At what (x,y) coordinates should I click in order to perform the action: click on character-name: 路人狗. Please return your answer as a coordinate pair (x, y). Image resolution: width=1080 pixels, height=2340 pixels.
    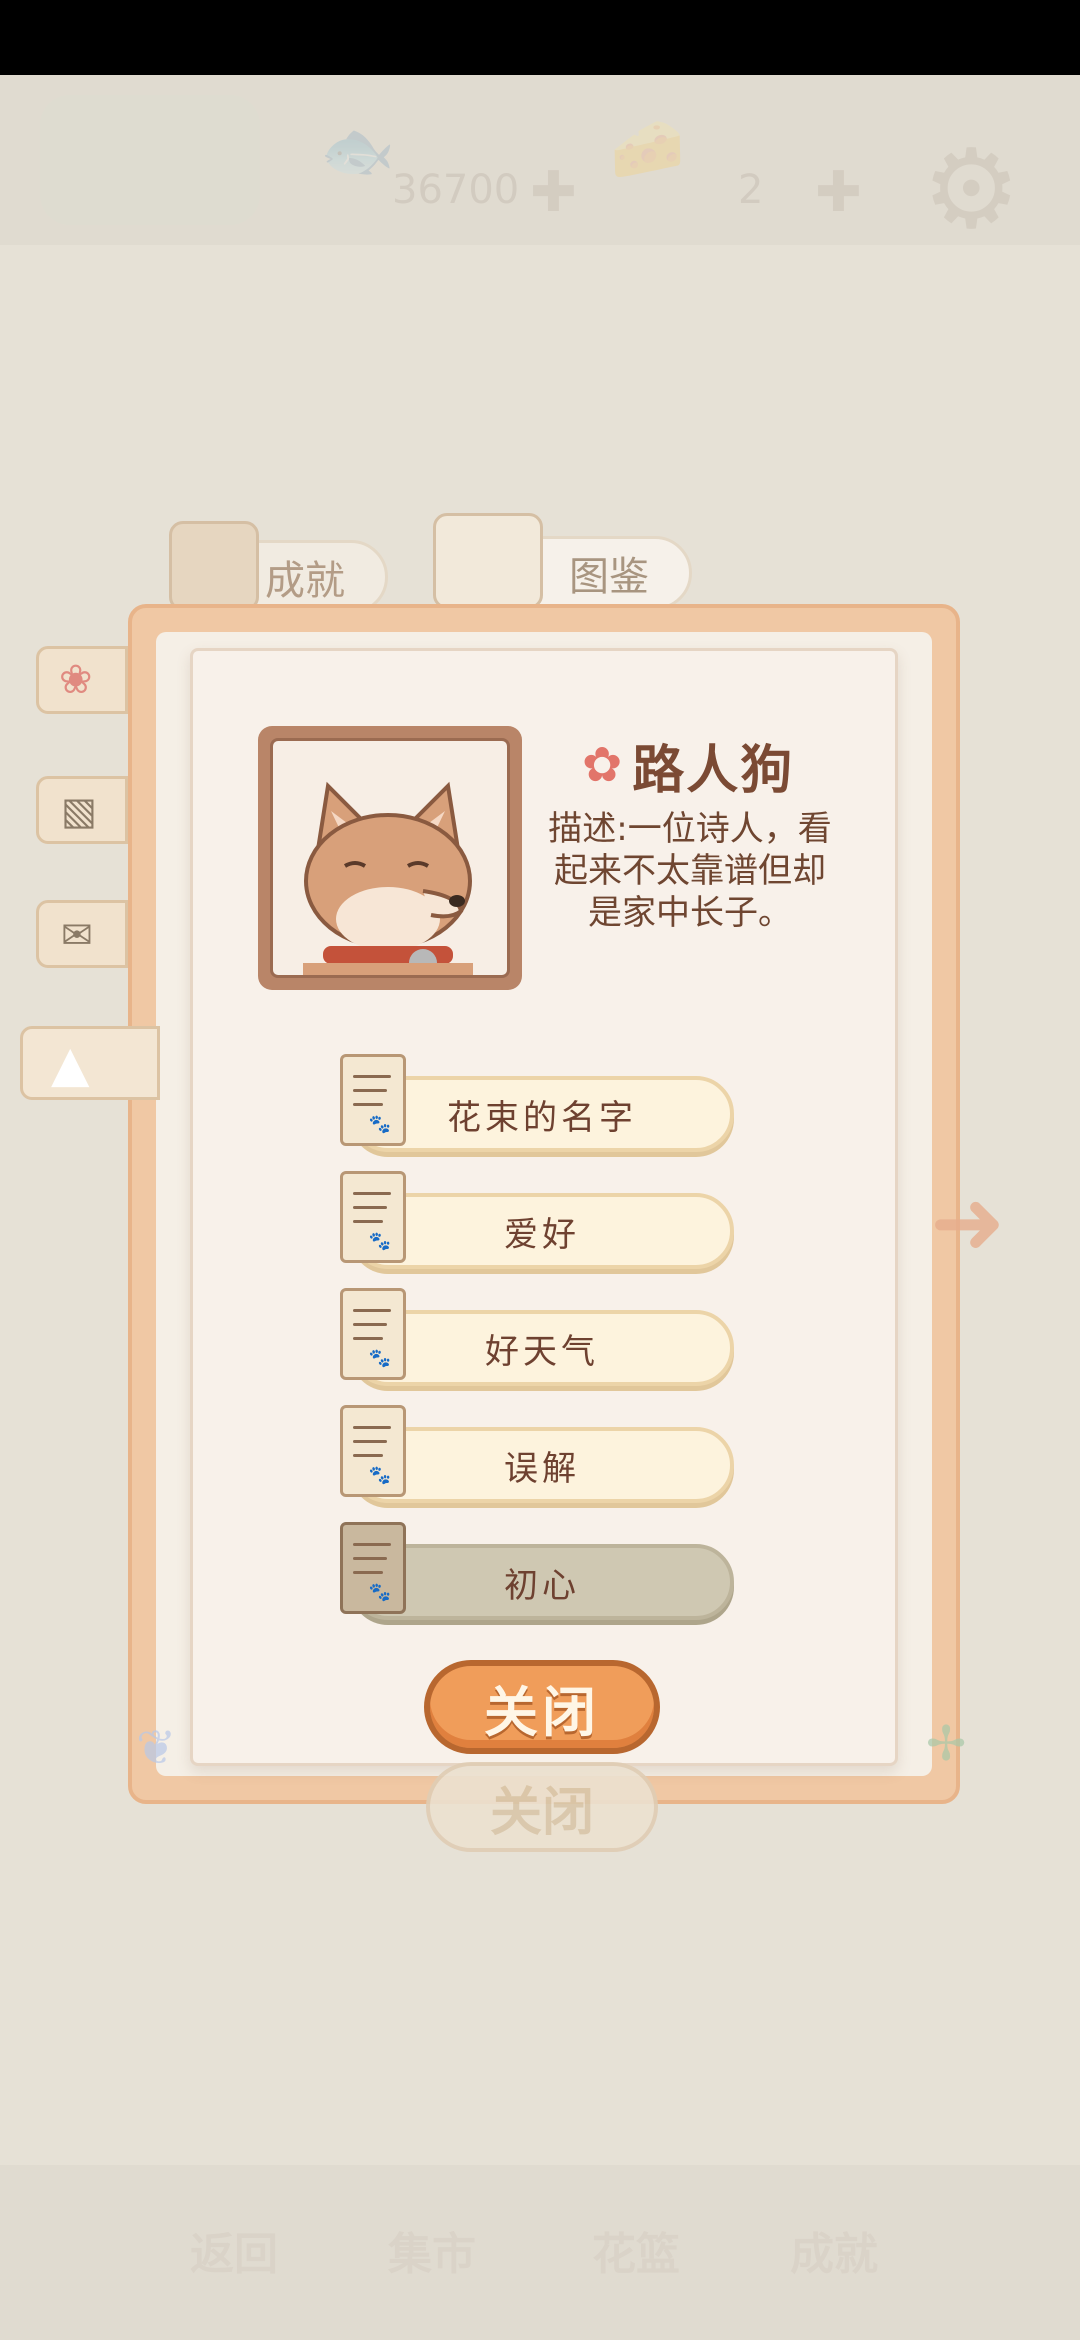
    Looking at the image, I should click on (713, 770).